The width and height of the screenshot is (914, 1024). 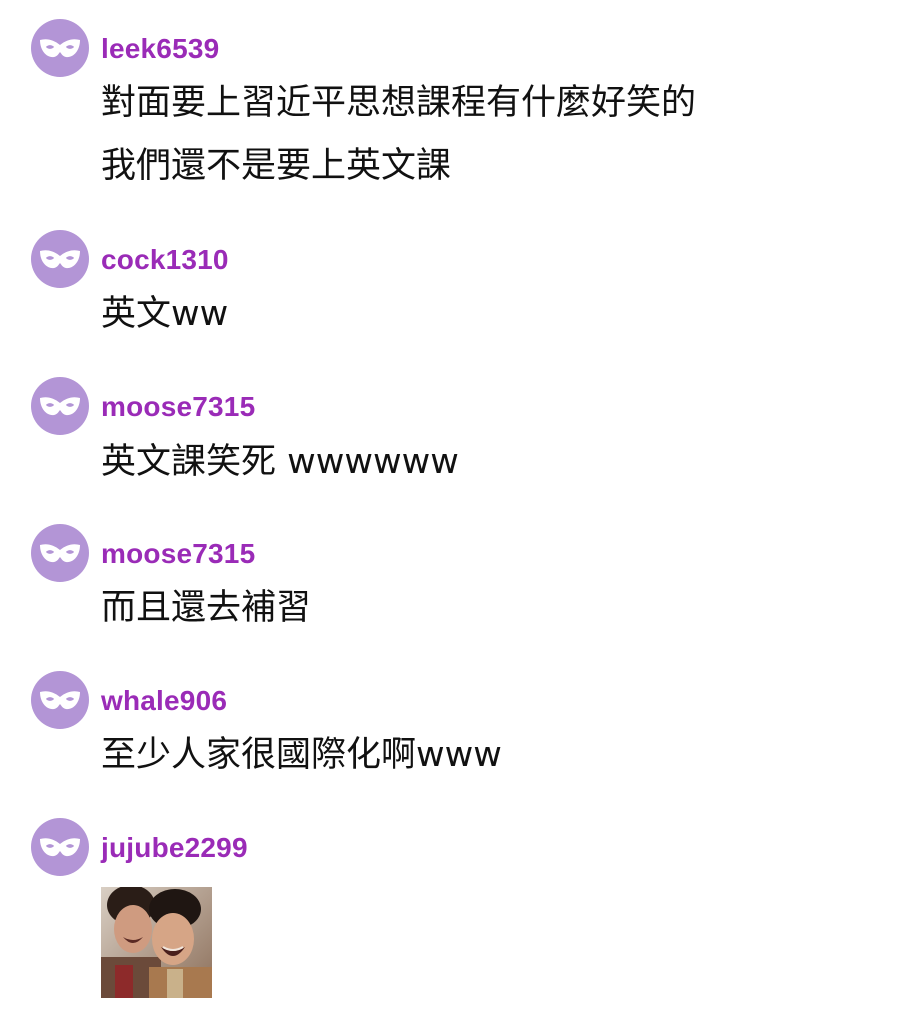 What do you see at coordinates (276, 166) in the screenshot?
I see `comment-text: 我們還不是要上英文課` at bounding box center [276, 166].